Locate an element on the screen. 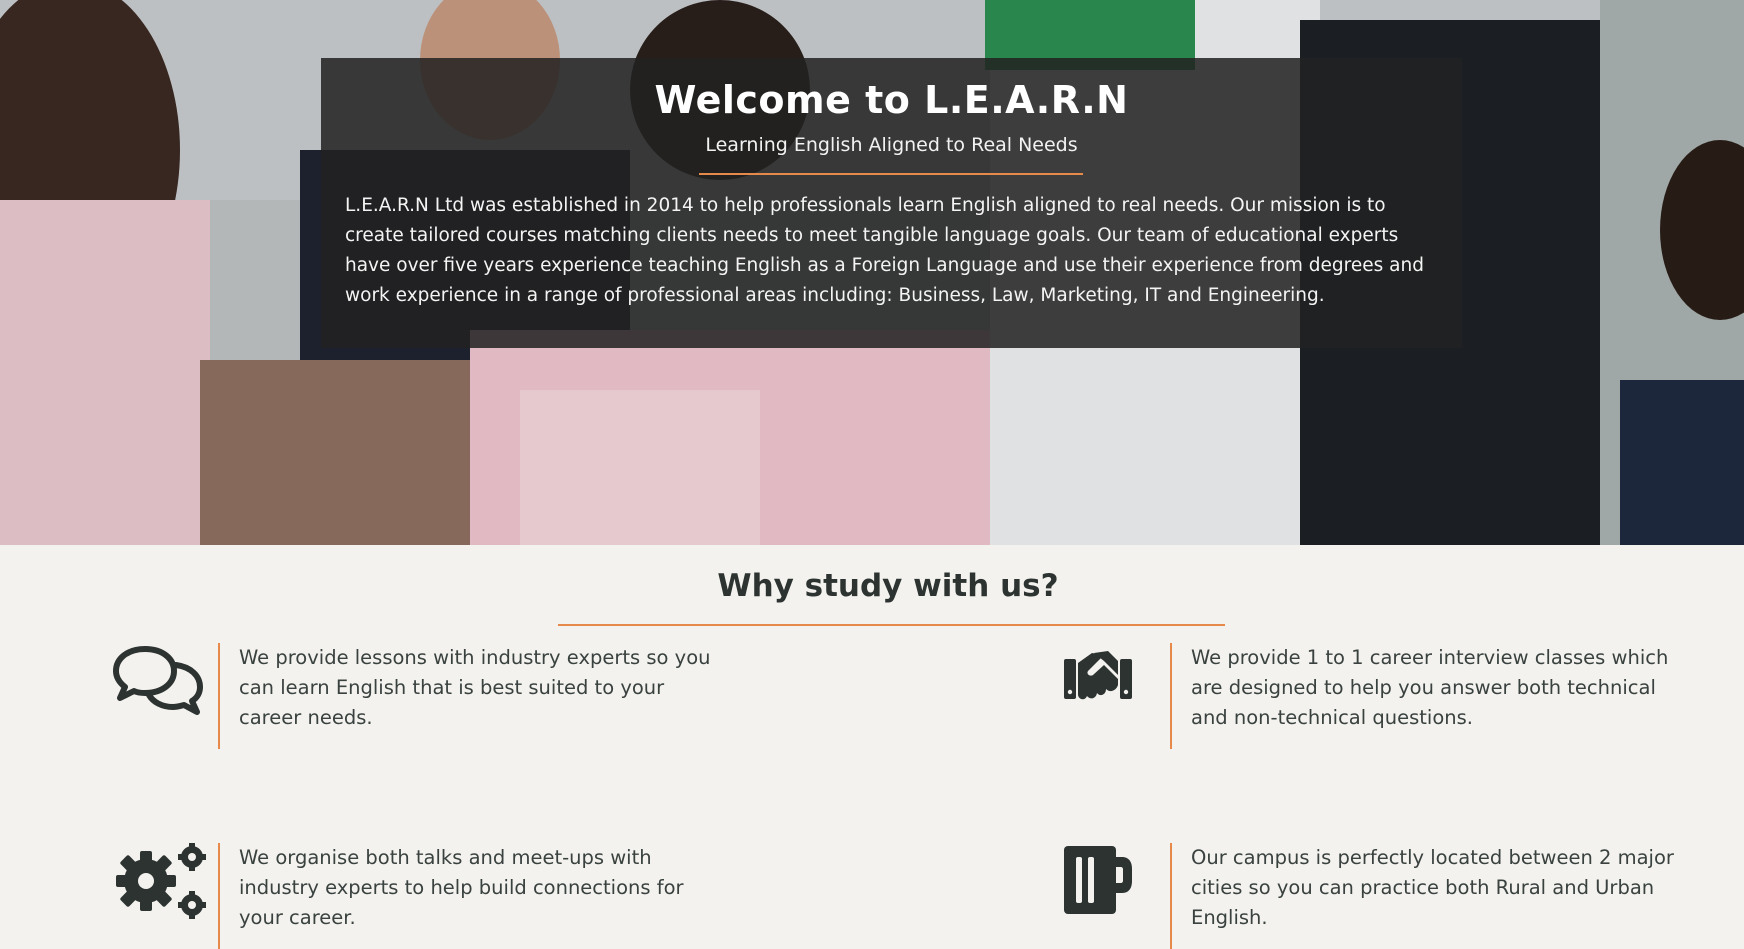 The width and height of the screenshot is (1744, 949). why-section-title: Why study with us? is located at coordinates (888, 586).